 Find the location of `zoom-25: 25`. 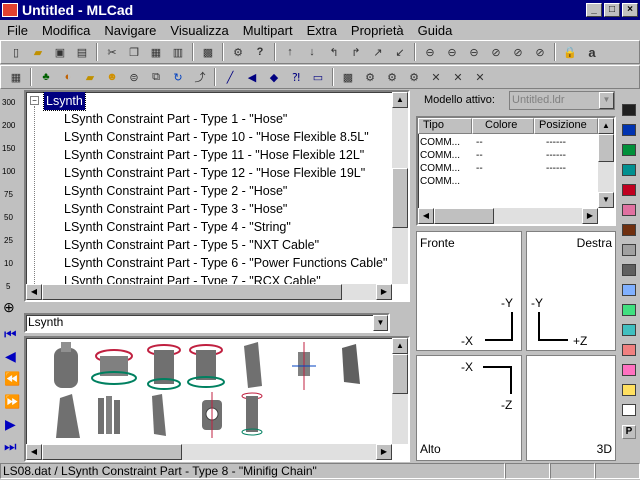

zoom-25: 25 is located at coordinates (8, 240).